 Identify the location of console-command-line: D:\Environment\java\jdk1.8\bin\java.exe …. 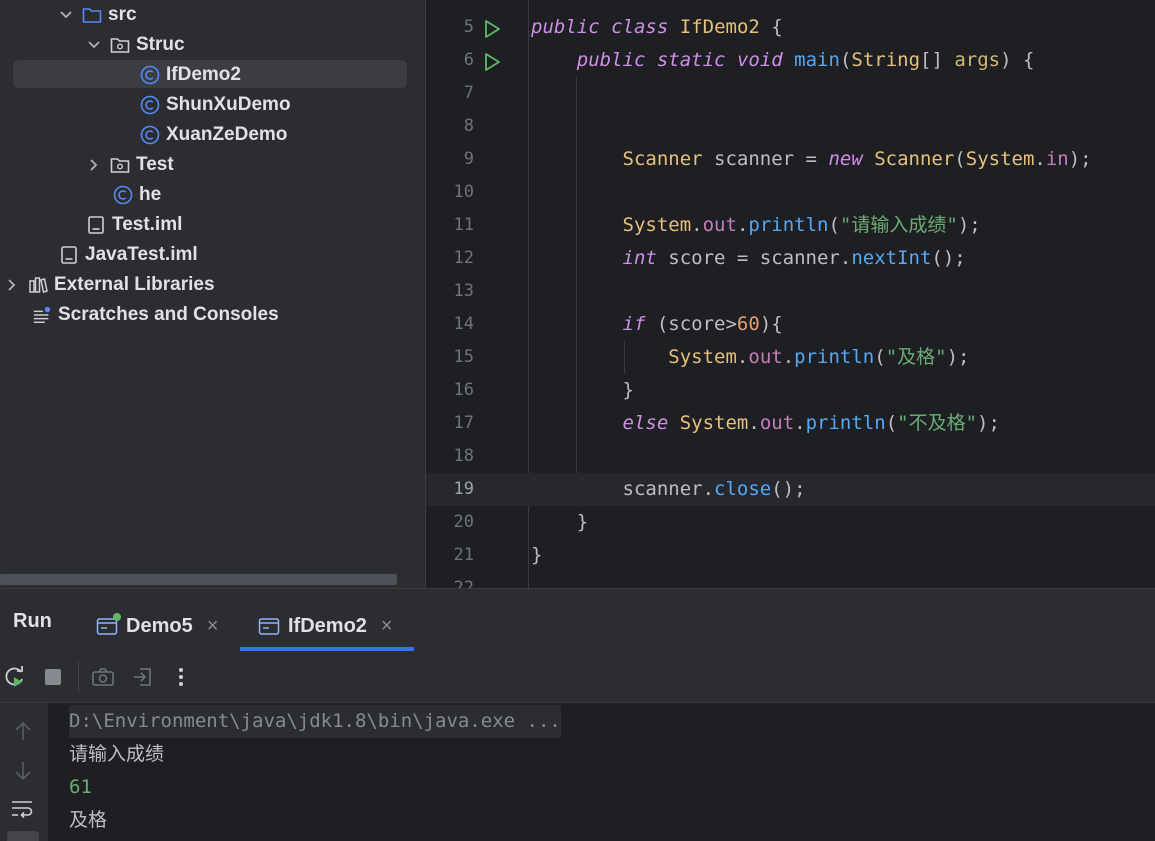
(315, 721).